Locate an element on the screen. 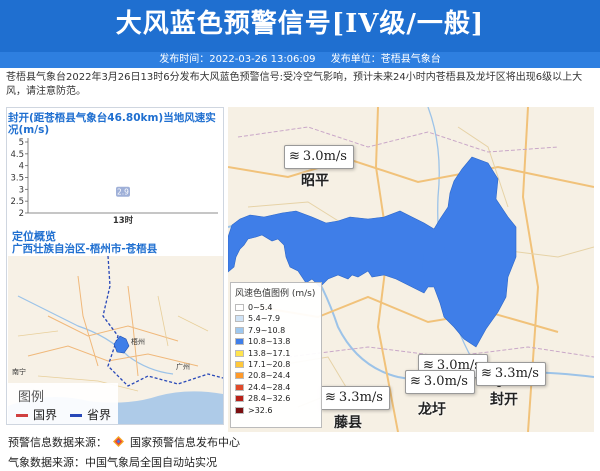  publisher: 发布单位：苍梧县气象台 is located at coordinates (385, 59).